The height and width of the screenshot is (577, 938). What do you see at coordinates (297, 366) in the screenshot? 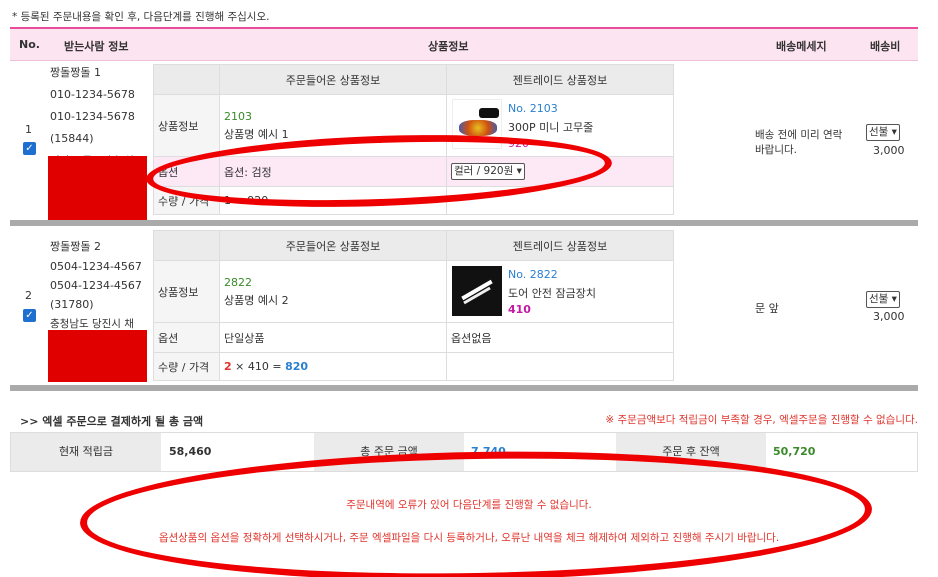
I see `qty-total: 820` at bounding box center [297, 366].